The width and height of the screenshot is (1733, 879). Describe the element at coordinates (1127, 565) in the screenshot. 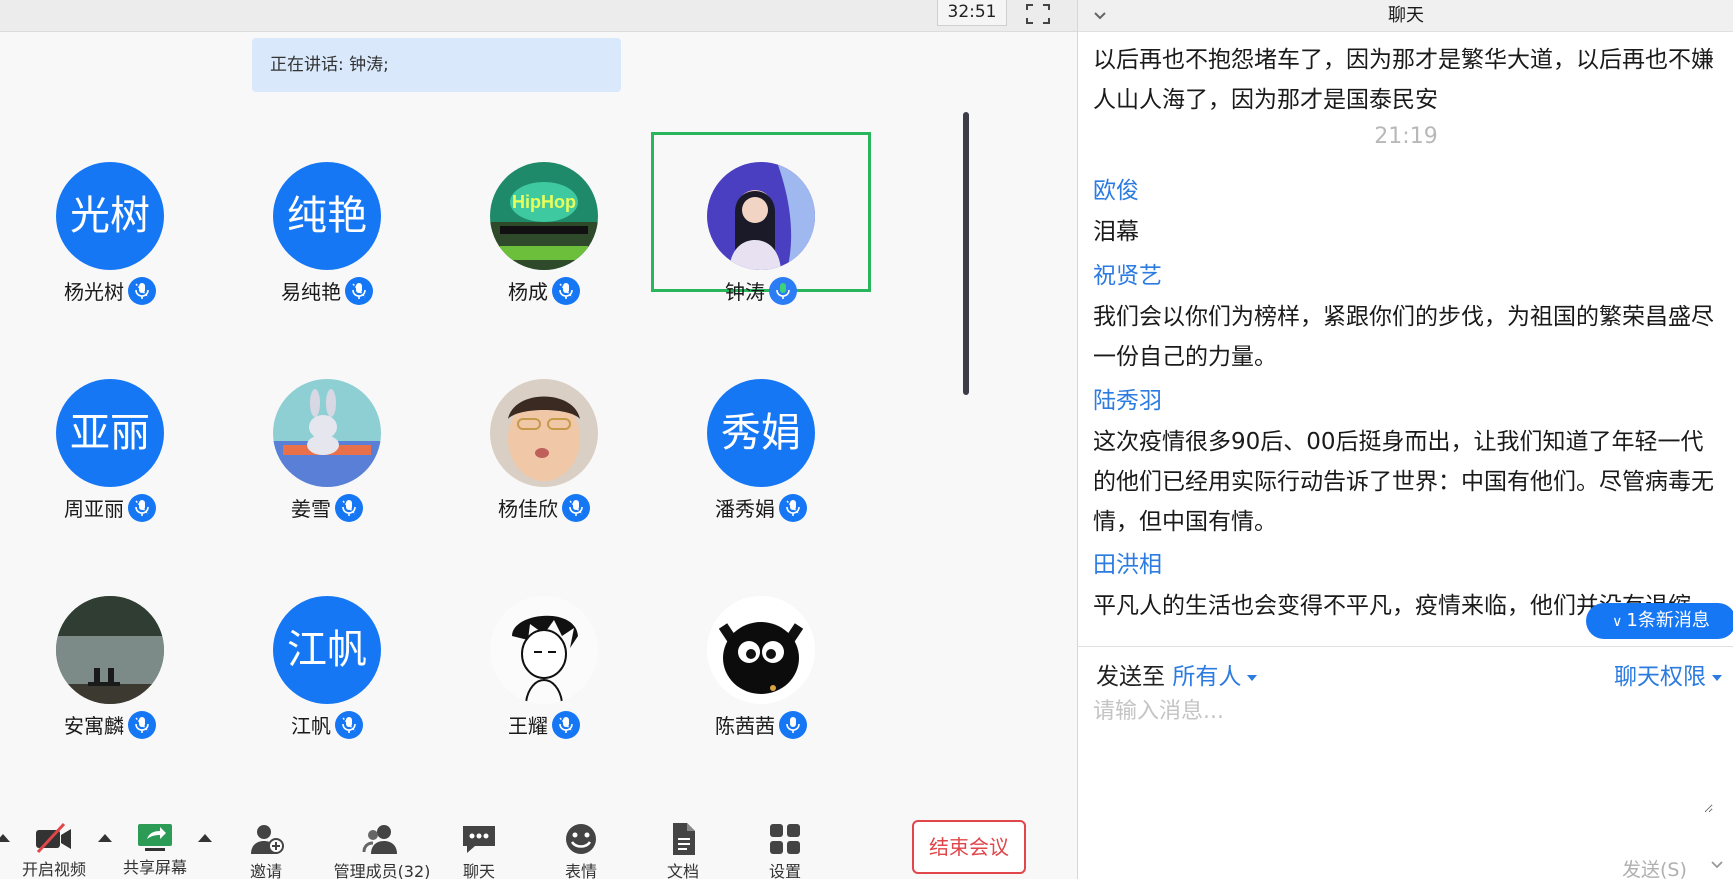

I see `message-sender: 田洪相` at that location.